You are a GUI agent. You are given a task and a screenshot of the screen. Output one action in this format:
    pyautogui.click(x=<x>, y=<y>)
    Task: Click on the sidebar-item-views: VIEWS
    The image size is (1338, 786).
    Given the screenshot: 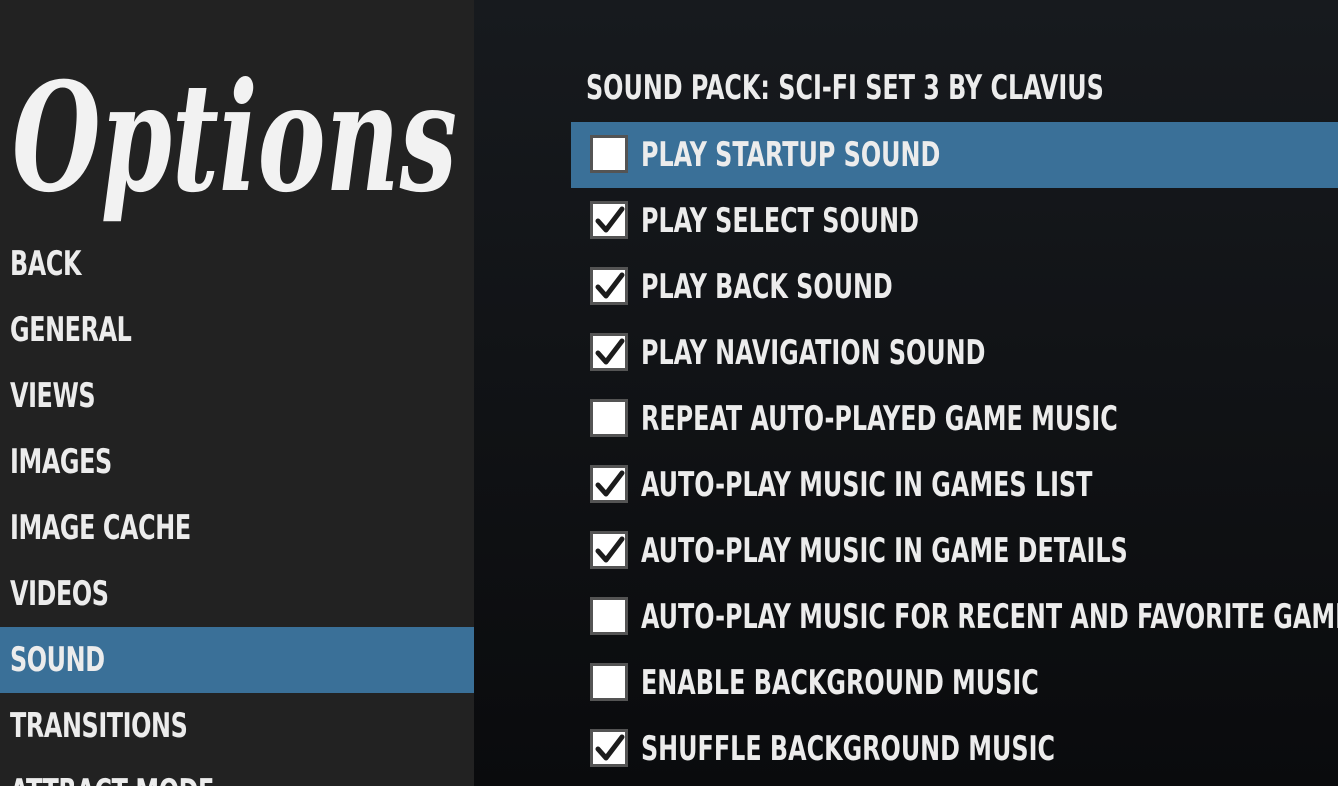 What is the action you would take?
    pyautogui.click(x=237, y=396)
    